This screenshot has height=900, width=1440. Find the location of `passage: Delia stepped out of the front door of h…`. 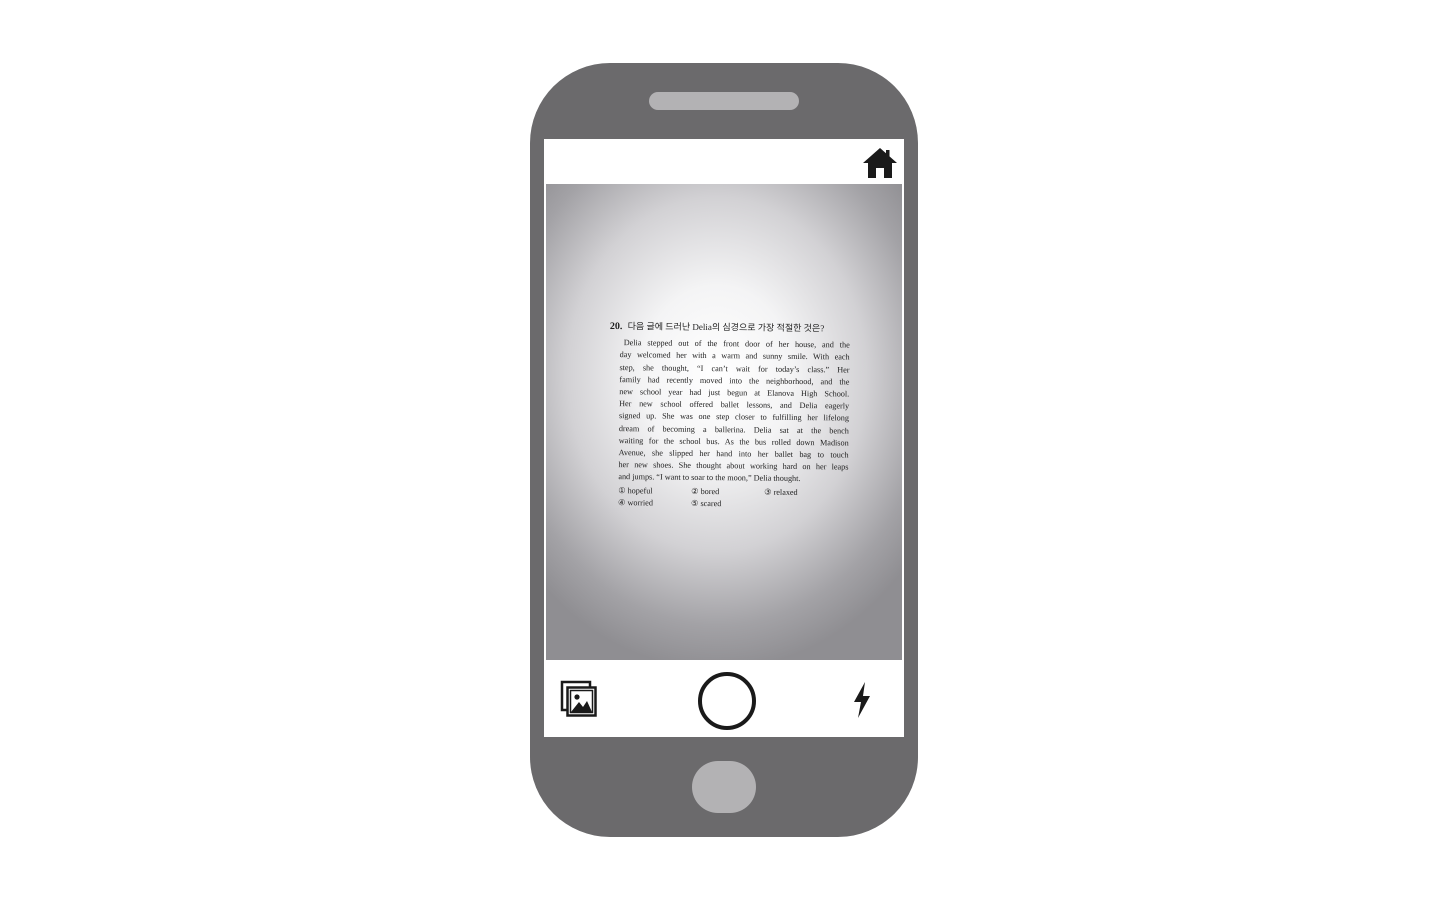

passage: Delia stepped out of the front door of h… is located at coordinates (729, 411).